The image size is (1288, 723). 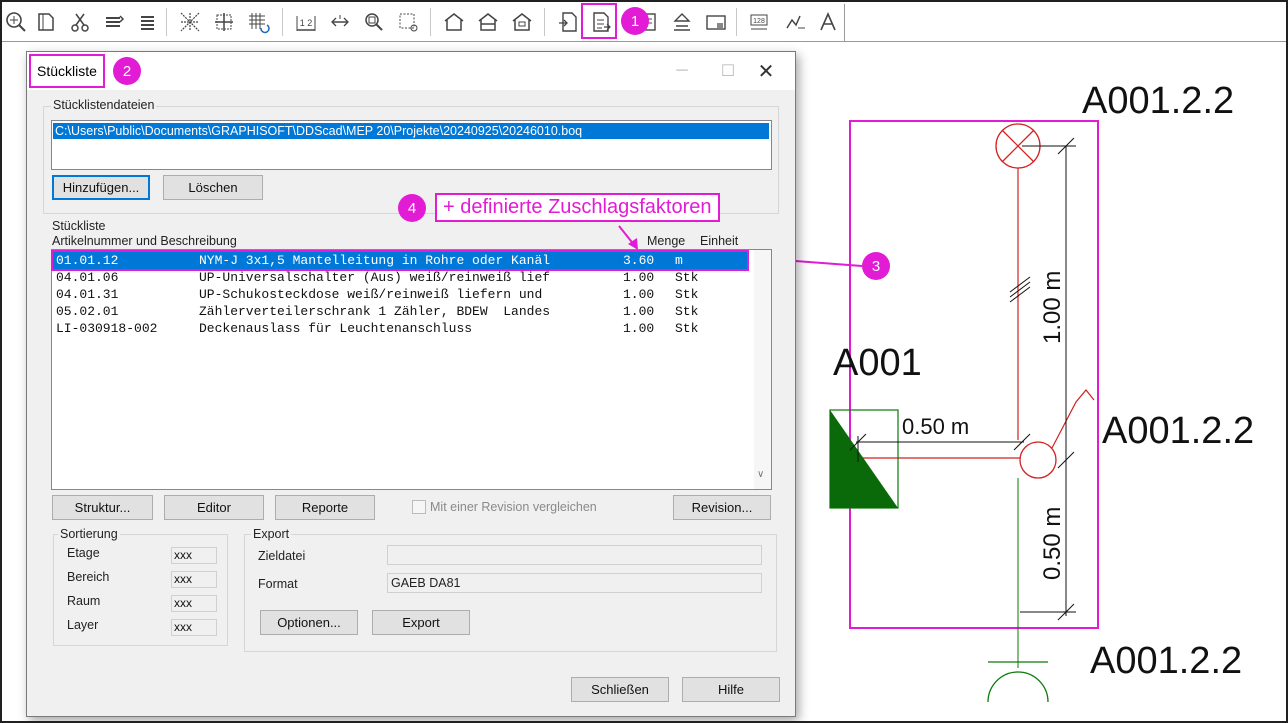 I want to click on step-badge-2: 2, so click(x=127, y=71).